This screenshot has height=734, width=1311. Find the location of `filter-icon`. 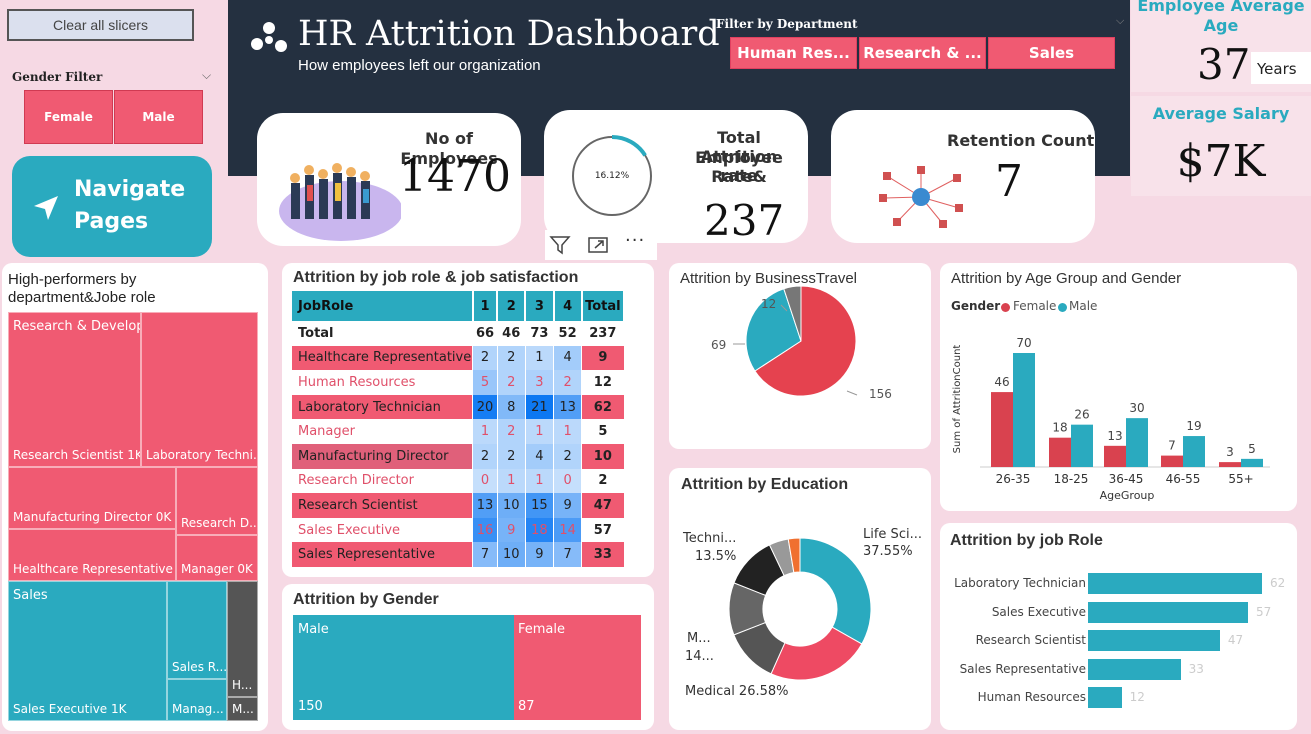

filter-icon is located at coordinates (560, 245).